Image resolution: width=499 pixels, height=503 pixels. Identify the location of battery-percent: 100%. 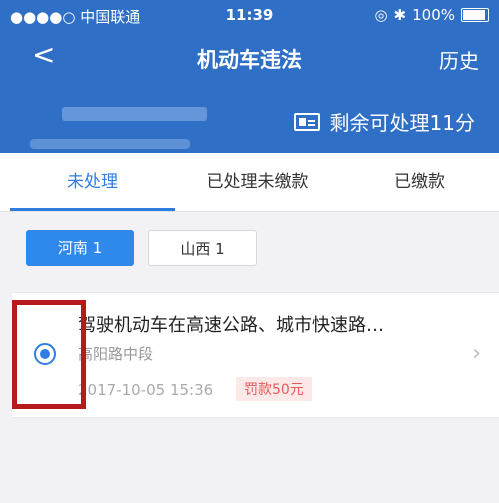
(433, 15).